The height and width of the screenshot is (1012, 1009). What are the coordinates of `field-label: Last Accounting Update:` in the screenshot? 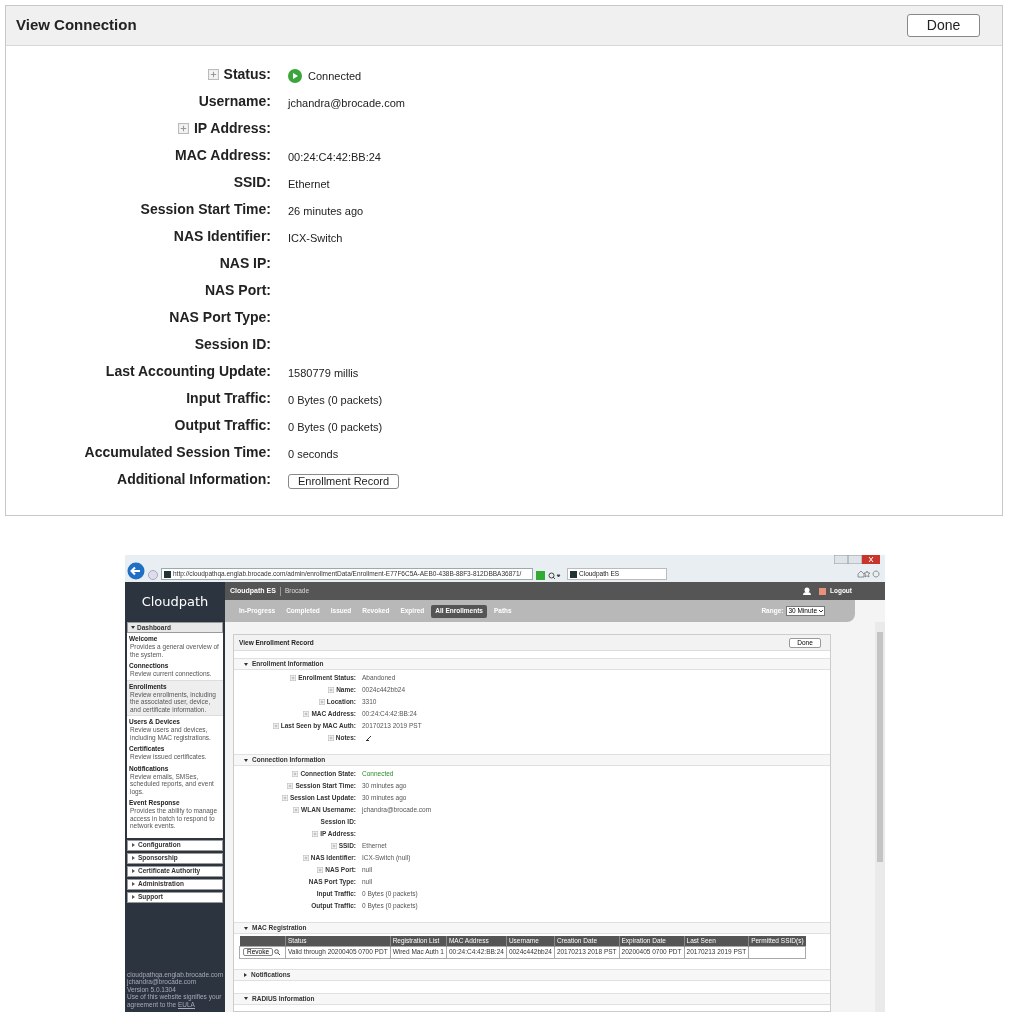 It's located at (188, 371).